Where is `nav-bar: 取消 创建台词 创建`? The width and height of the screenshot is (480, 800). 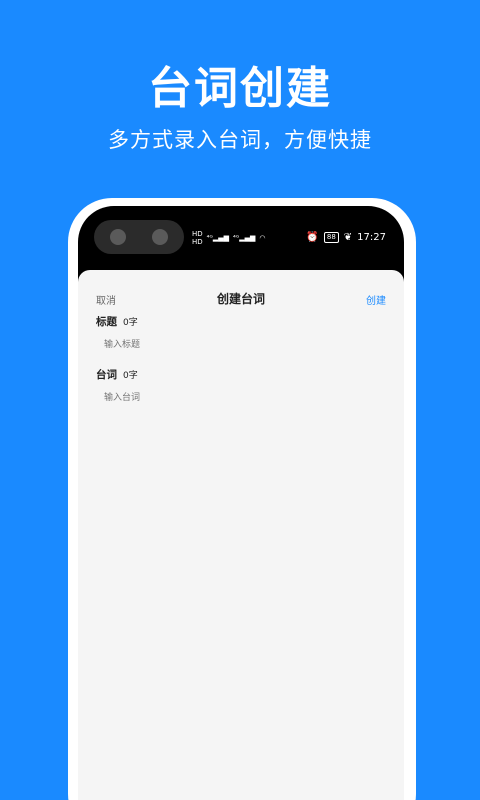 nav-bar: 取消 创建台词 创建 is located at coordinates (241, 290).